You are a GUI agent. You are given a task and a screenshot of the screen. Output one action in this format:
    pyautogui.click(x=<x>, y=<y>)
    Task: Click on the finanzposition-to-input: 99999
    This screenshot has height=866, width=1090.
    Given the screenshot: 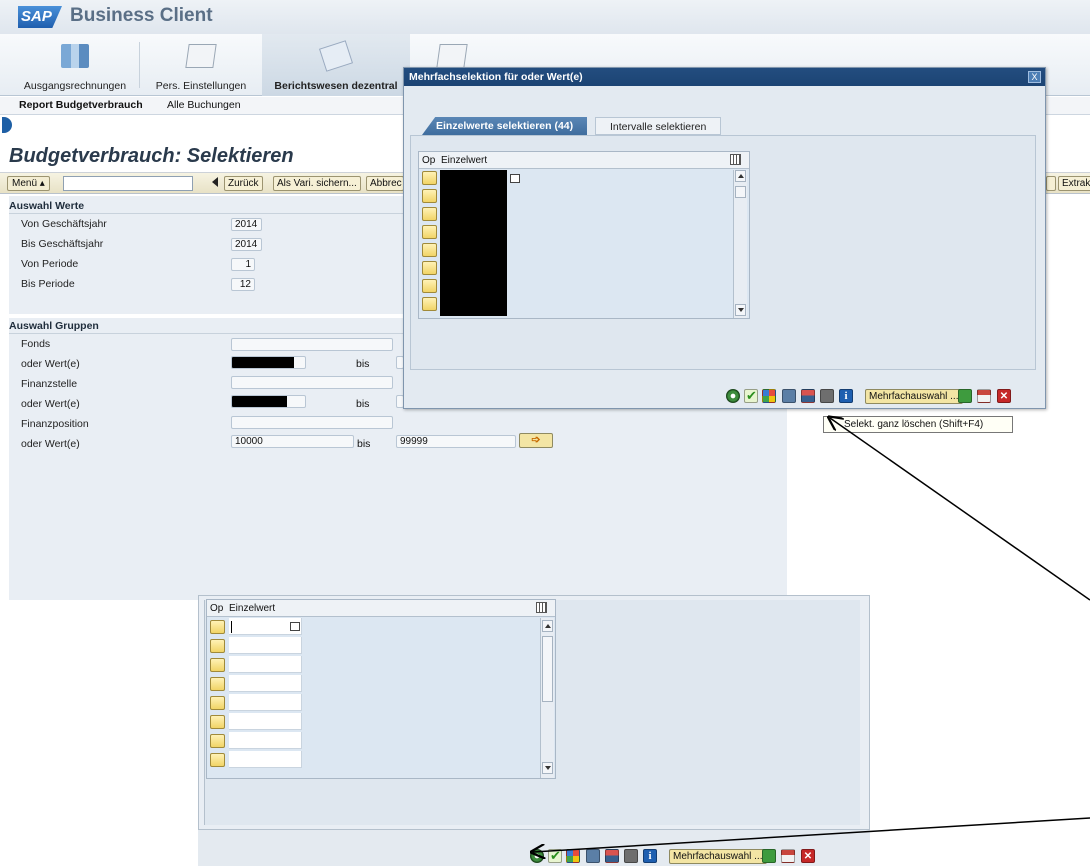 What is the action you would take?
    pyautogui.click(x=456, y=441)
    